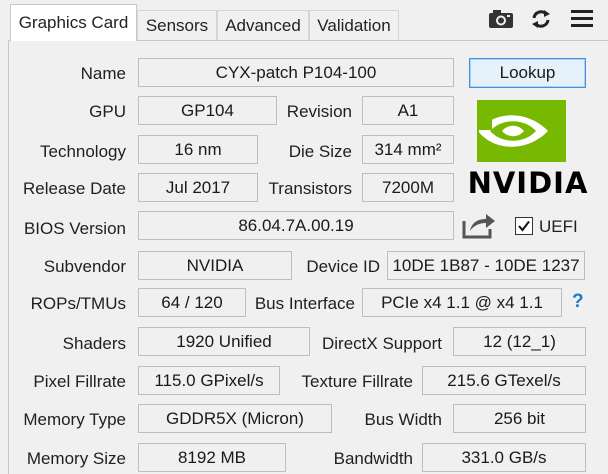 This screenshot has height=474, width=608. What do you see at coordinates (357, 381) in the screenshot?
I see `texture-fillrate-label: Texture Fillrate` at bounding box center [357, 381].